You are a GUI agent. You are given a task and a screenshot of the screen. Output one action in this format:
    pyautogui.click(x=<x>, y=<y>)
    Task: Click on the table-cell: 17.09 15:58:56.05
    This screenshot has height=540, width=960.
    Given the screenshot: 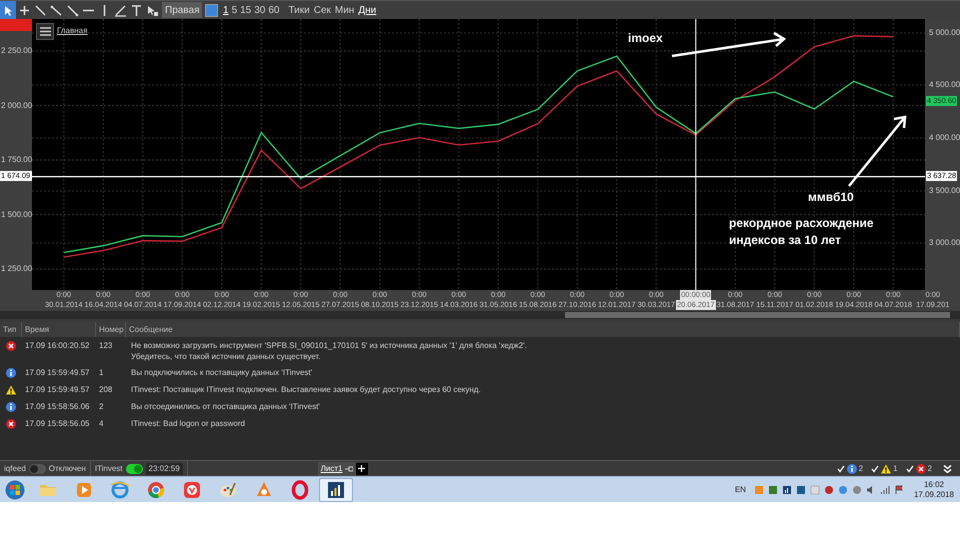 What is the action you would take?
    pyautogui.click(x=57, y=423)
    